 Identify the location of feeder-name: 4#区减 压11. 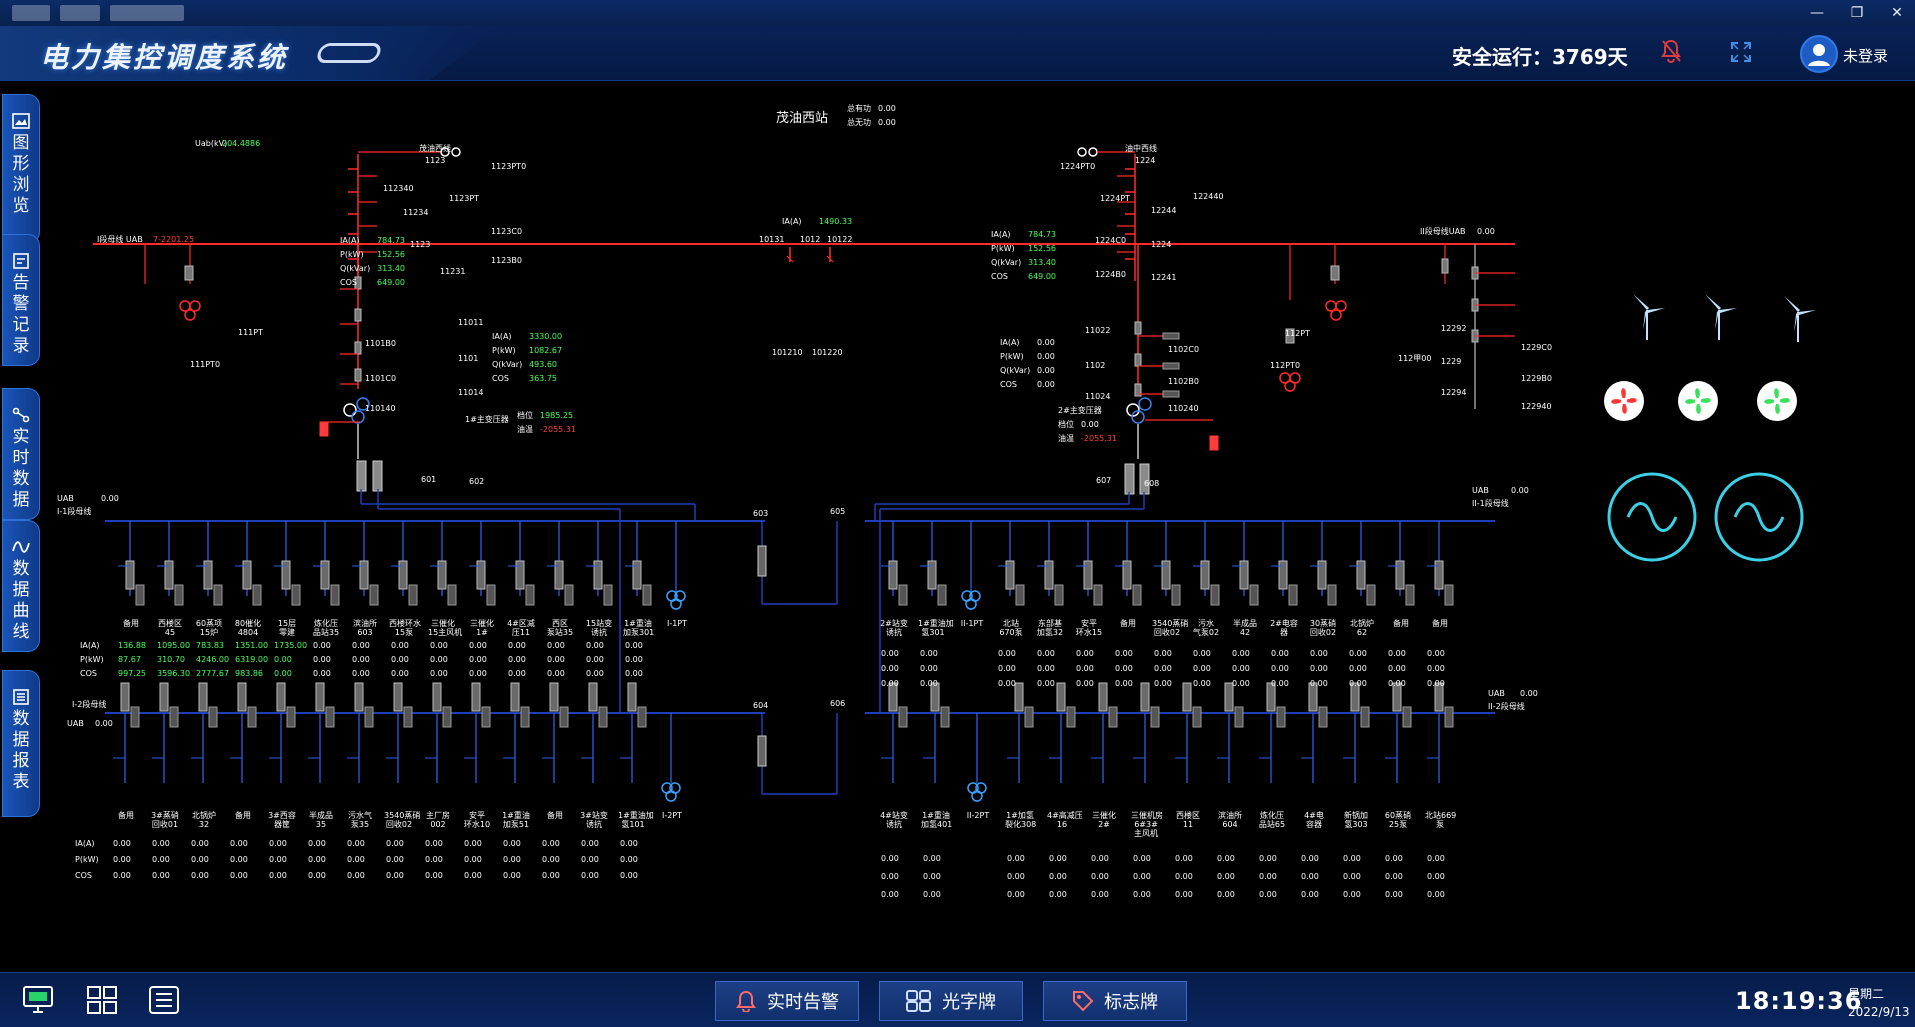
(521, 628).